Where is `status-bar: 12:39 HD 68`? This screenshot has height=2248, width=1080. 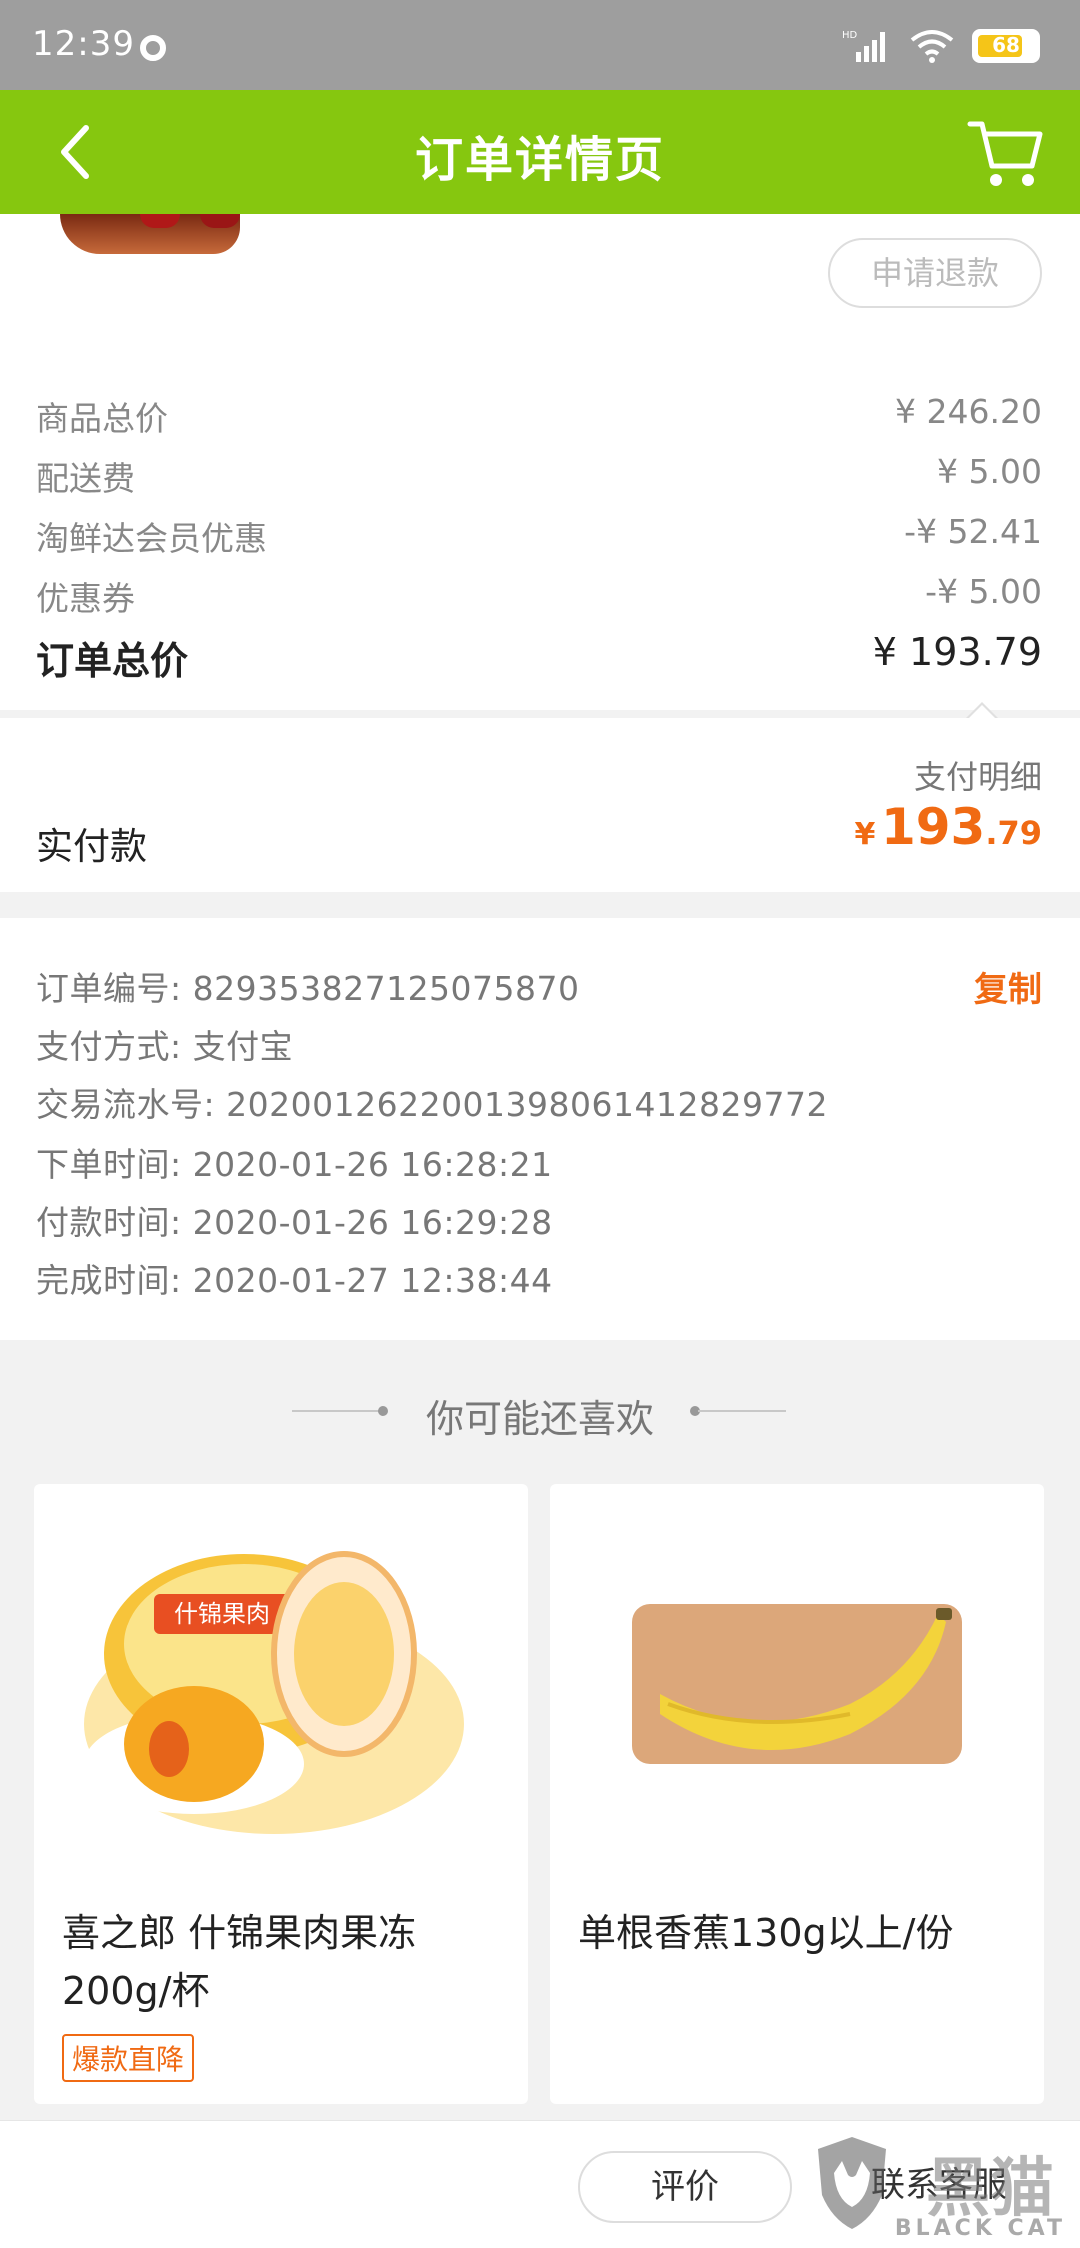 status-bar: 12:39 HD 68 is located at coordinates (540, 45).